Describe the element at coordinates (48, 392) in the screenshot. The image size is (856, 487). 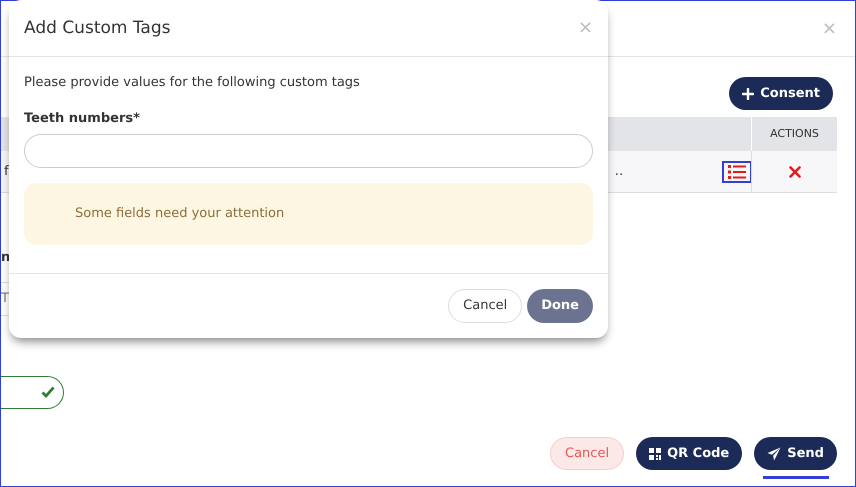
I see `check-icon` at that location.